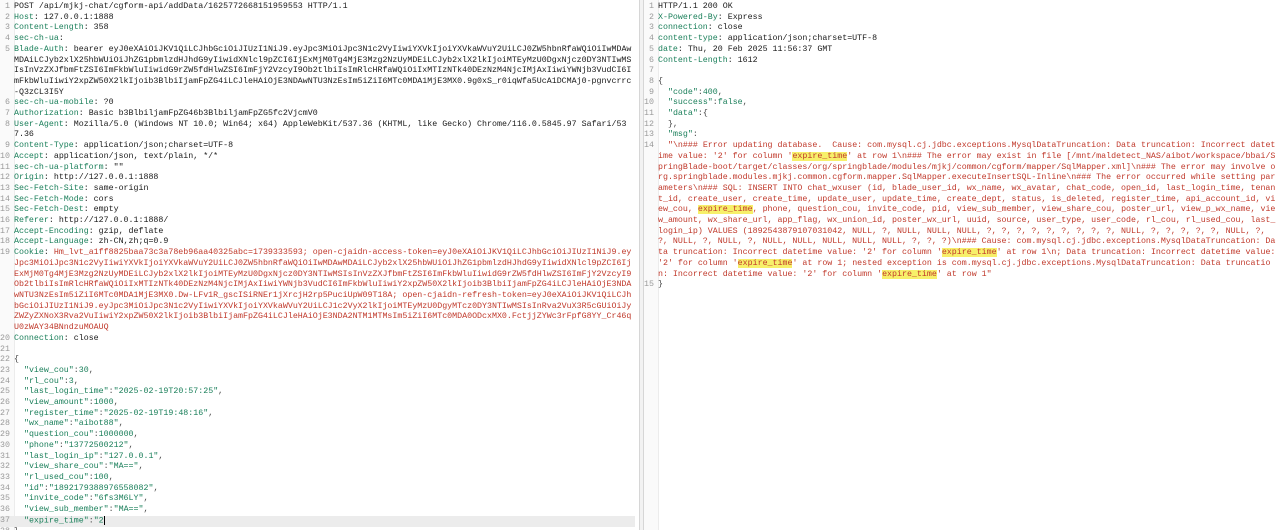 Image resolution: width=1280 pixels, height=530 pixels. I want to click on response-header-line: 2 X-Powered-By: Express, so click(960, 18).